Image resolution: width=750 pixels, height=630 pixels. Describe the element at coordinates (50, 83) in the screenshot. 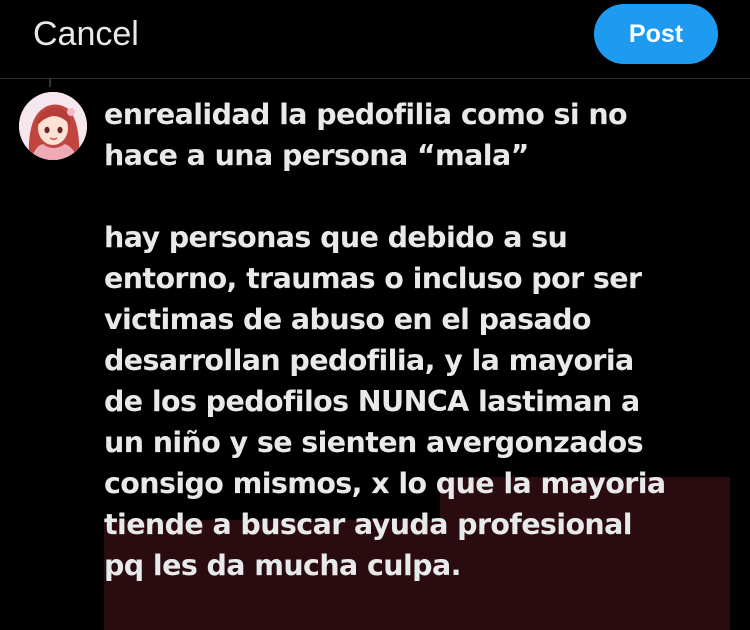

I see `thread-connector-line` at that location.